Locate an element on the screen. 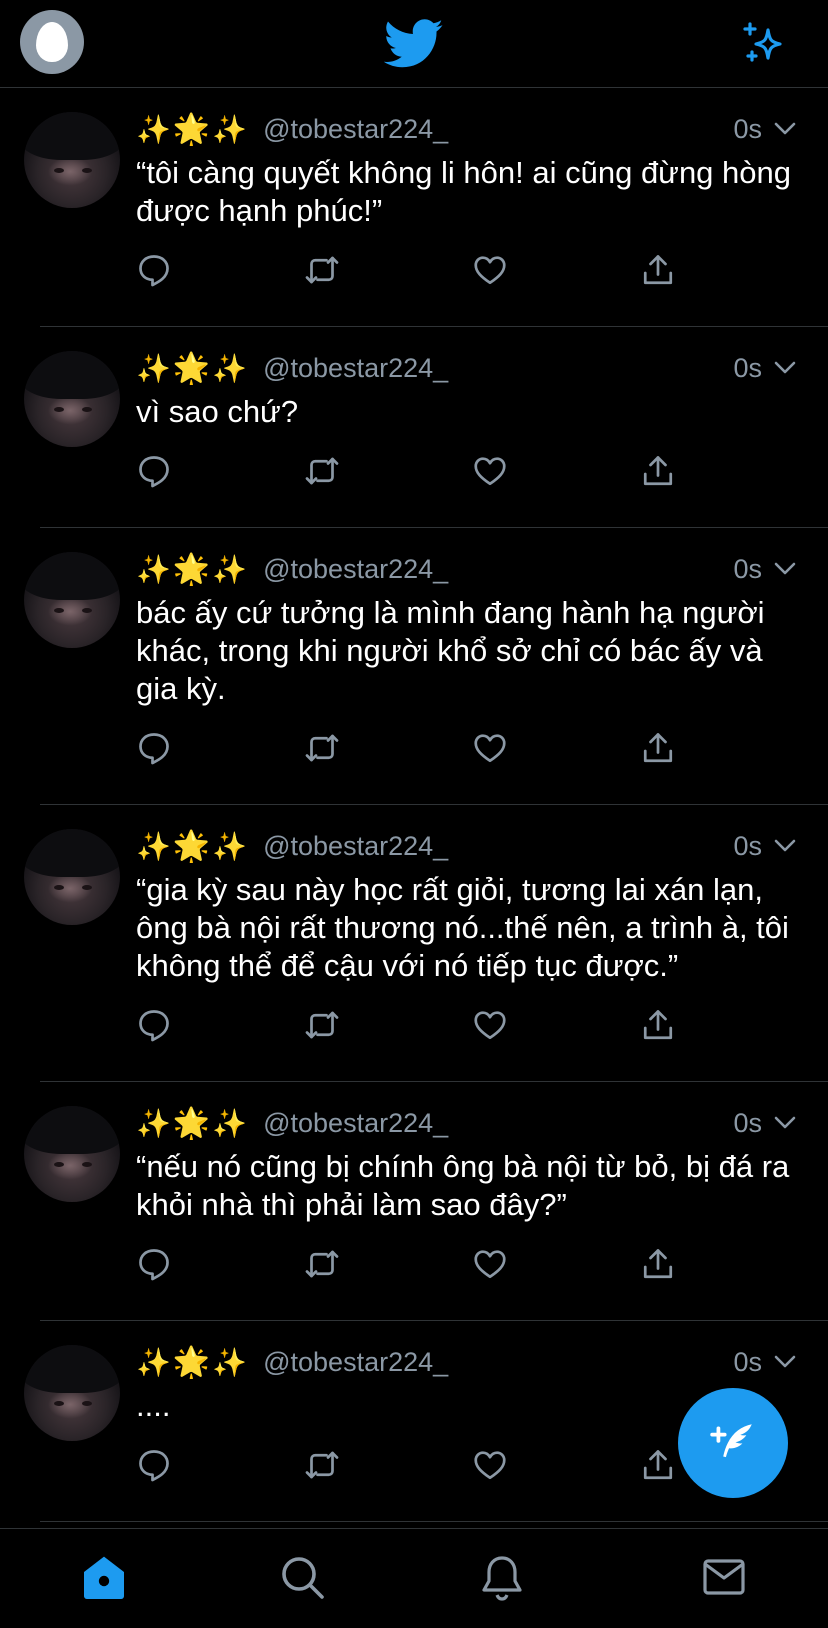  tweet-item: ✨🌟✨ @tobestar224_ 0s vì sao chứ? is located at coordinates (426, 427).